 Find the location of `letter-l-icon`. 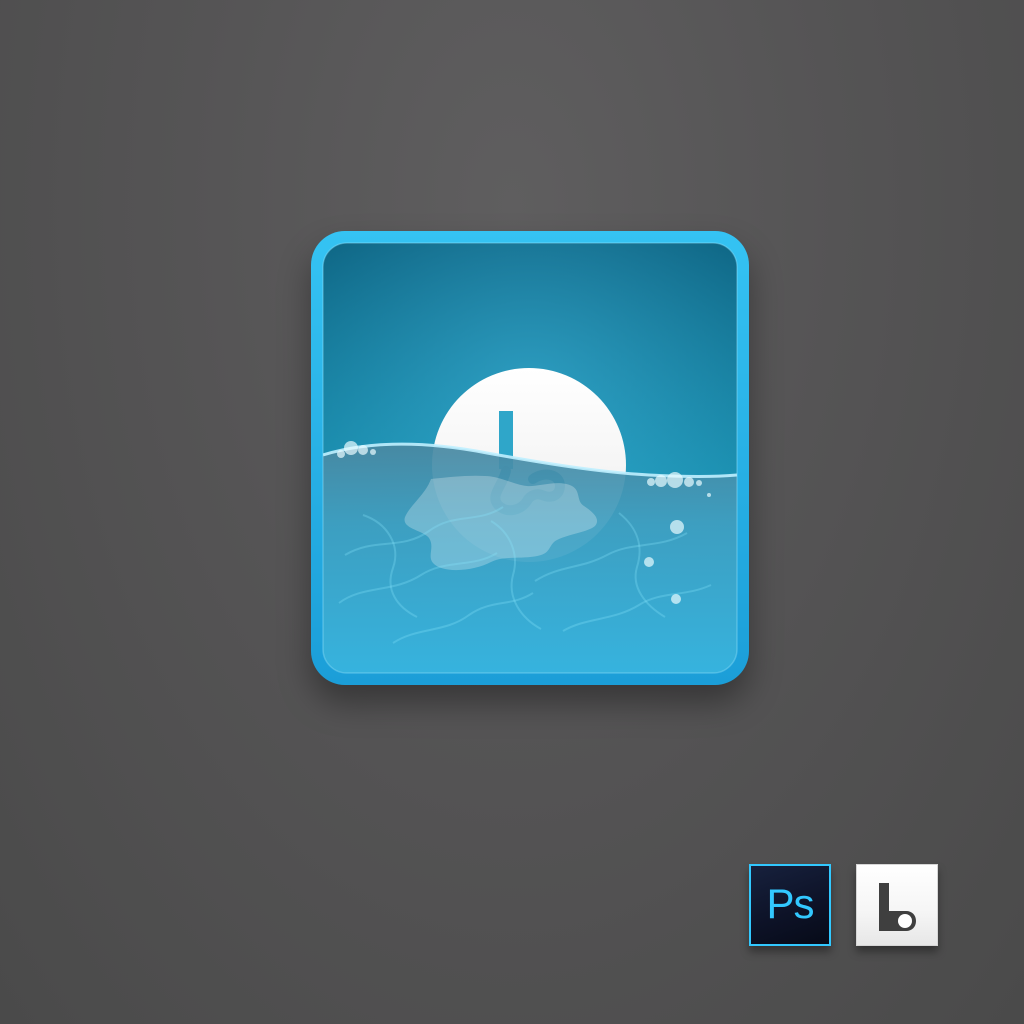

letter-l-icon is located at coordinates (897, 907).